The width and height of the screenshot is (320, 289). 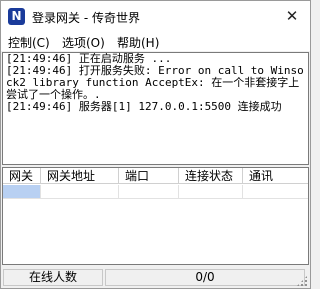 I want to click on table-header: 网关 网关地址 端口 连接状态 通讯, so click(x=155, y=176).